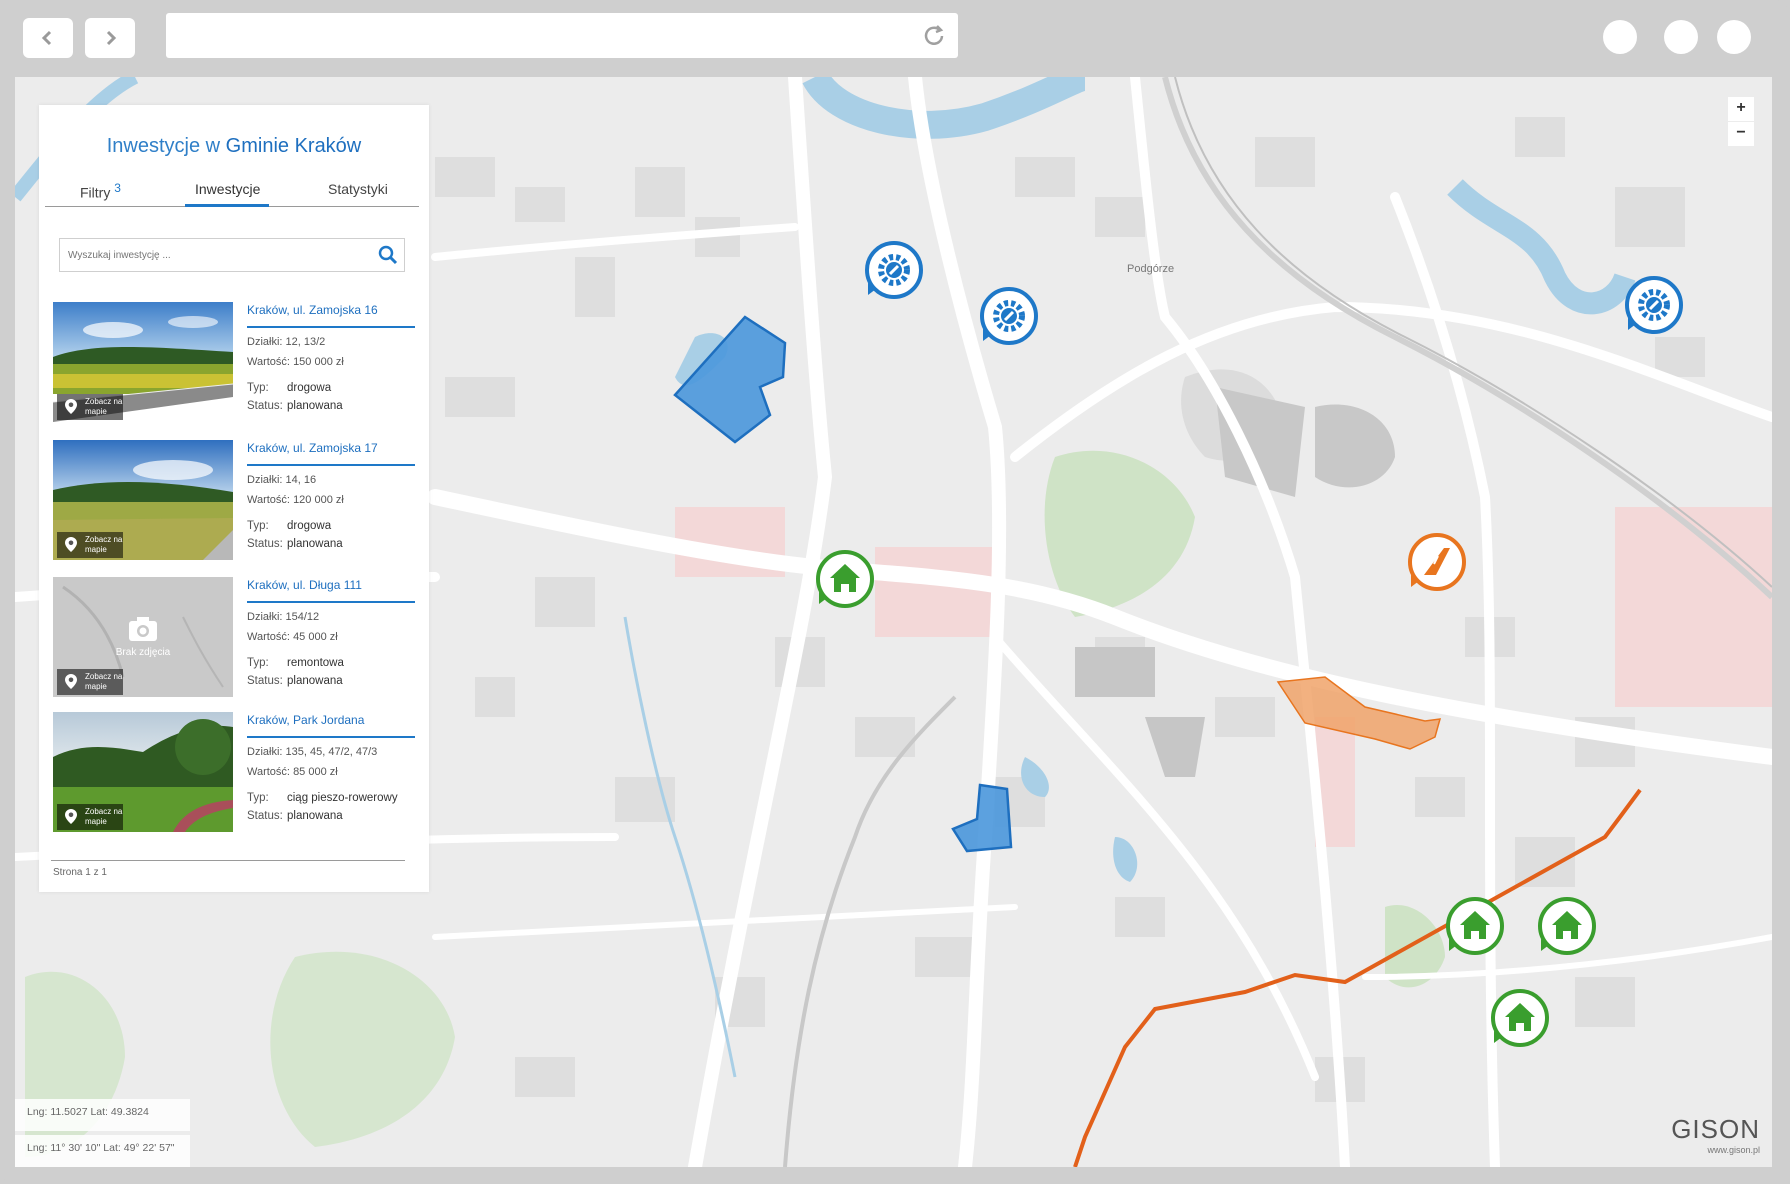  I want to click on chevron-right-icon, so click(111, 38).